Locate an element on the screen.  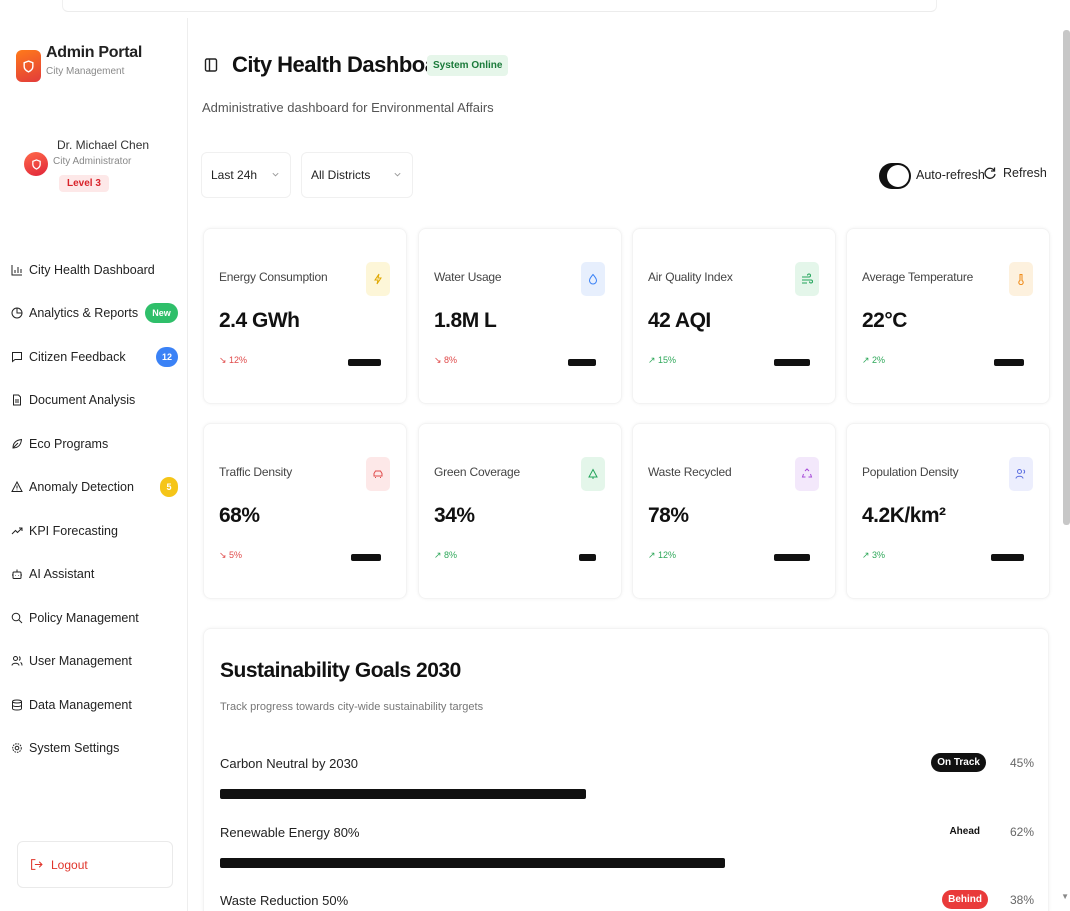
kpi-card: Average Temperature 22°C ↗ 2% is located at coordinates (948, 316).